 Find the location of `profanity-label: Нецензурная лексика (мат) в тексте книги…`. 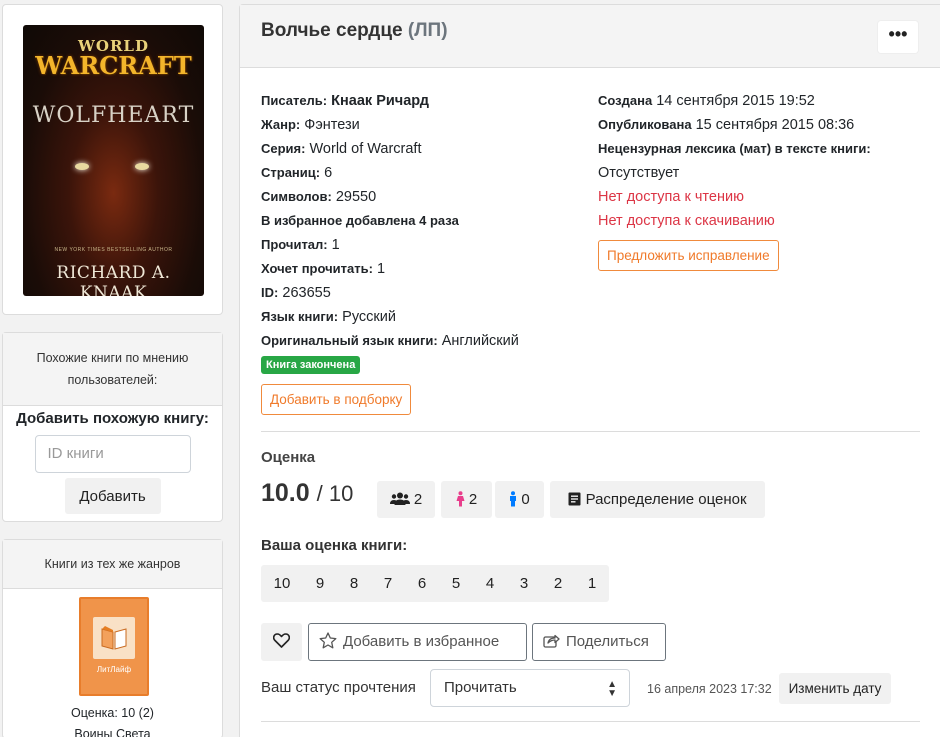

profanity-label: Нецензурная лексика (мат) в тексте книги… is located at coordinates (734, 148).